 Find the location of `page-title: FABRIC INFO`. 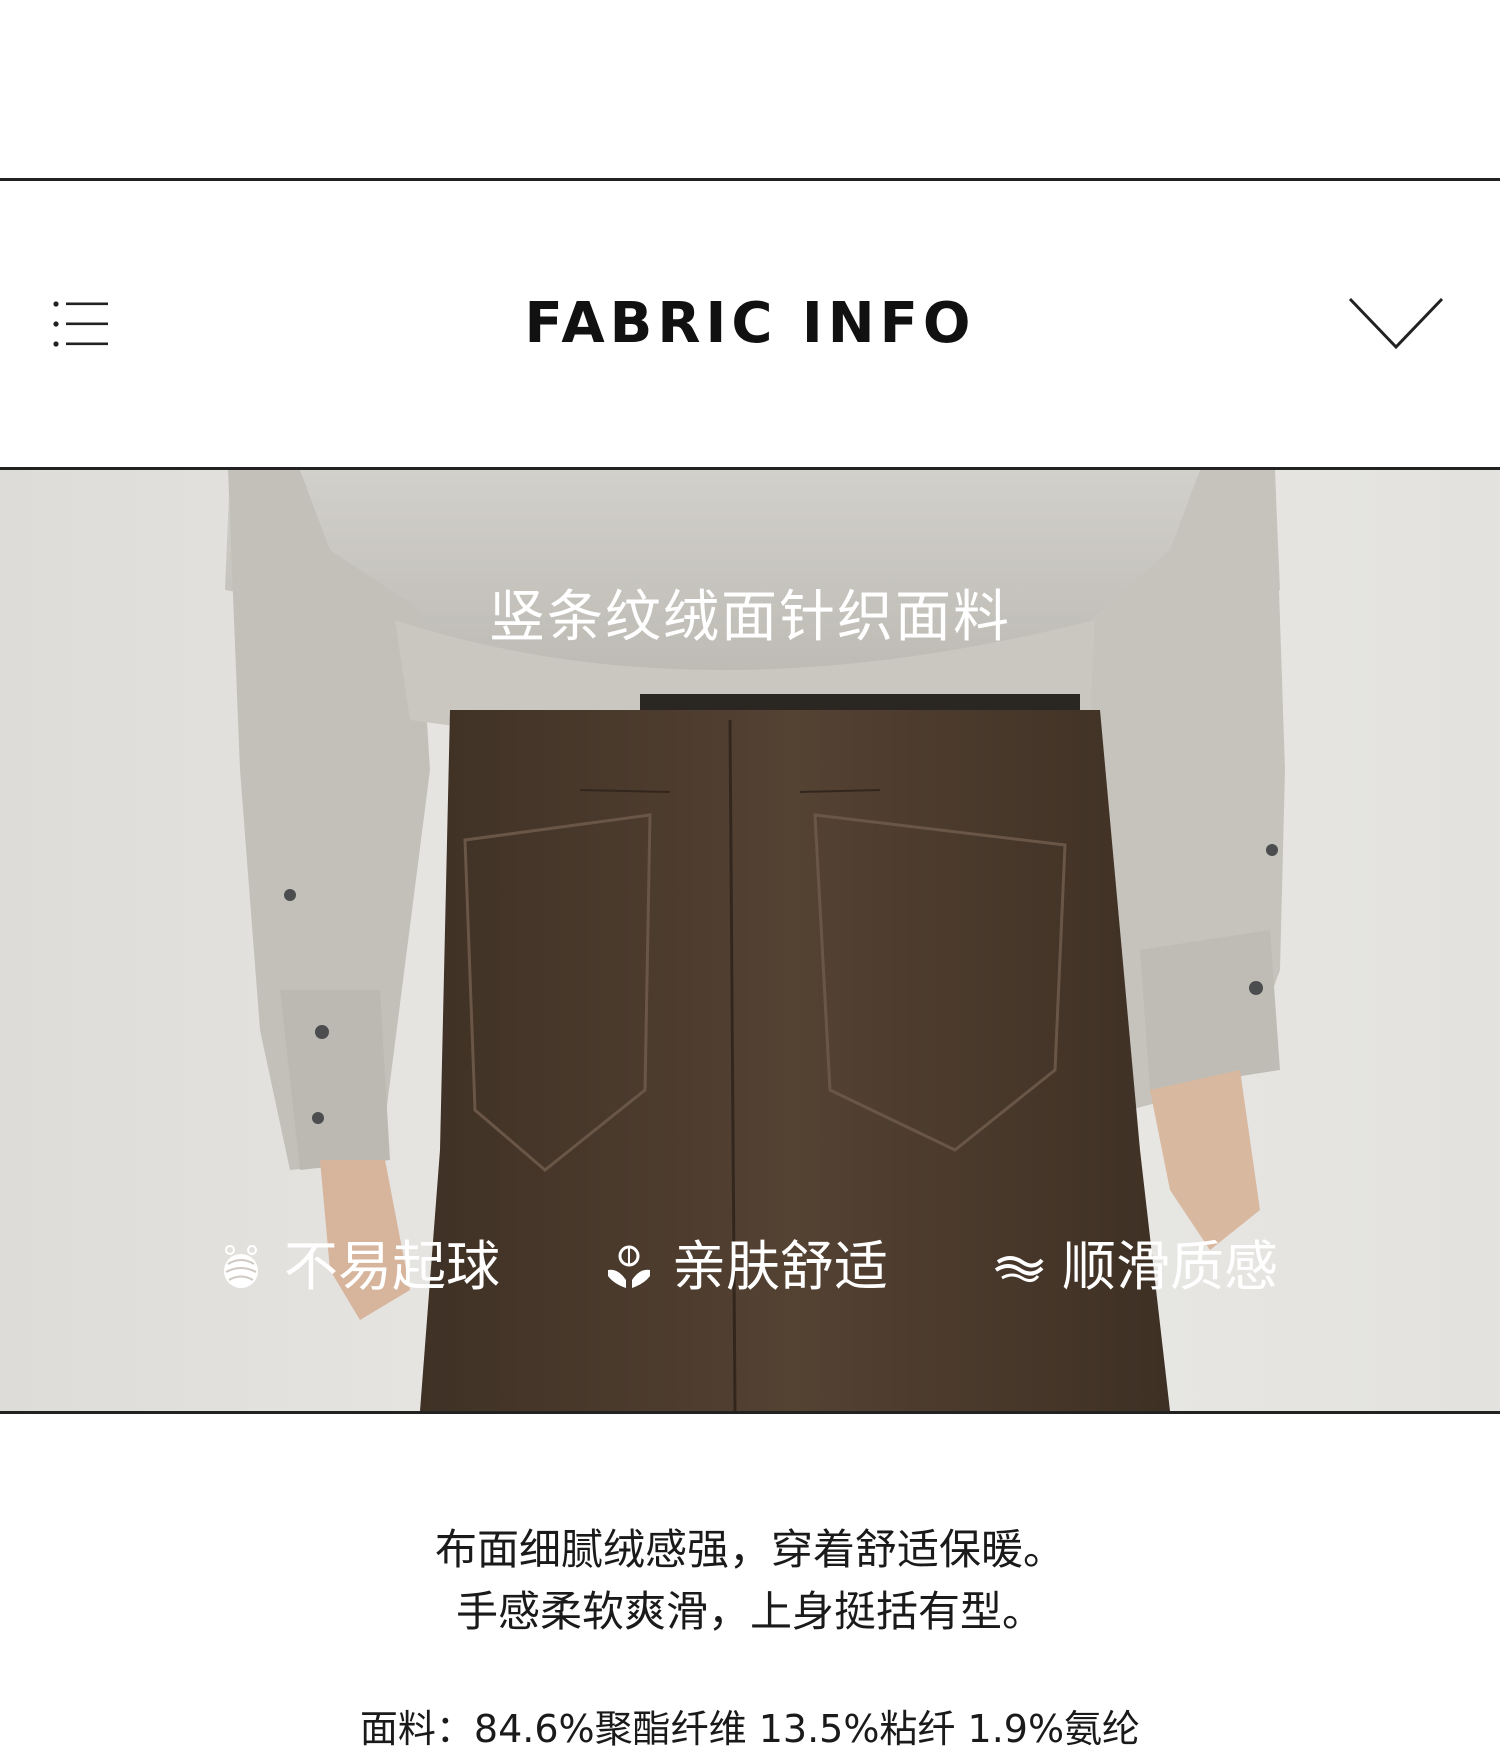

page-title: FABRIC INFO is located at coordinates (750, 323).